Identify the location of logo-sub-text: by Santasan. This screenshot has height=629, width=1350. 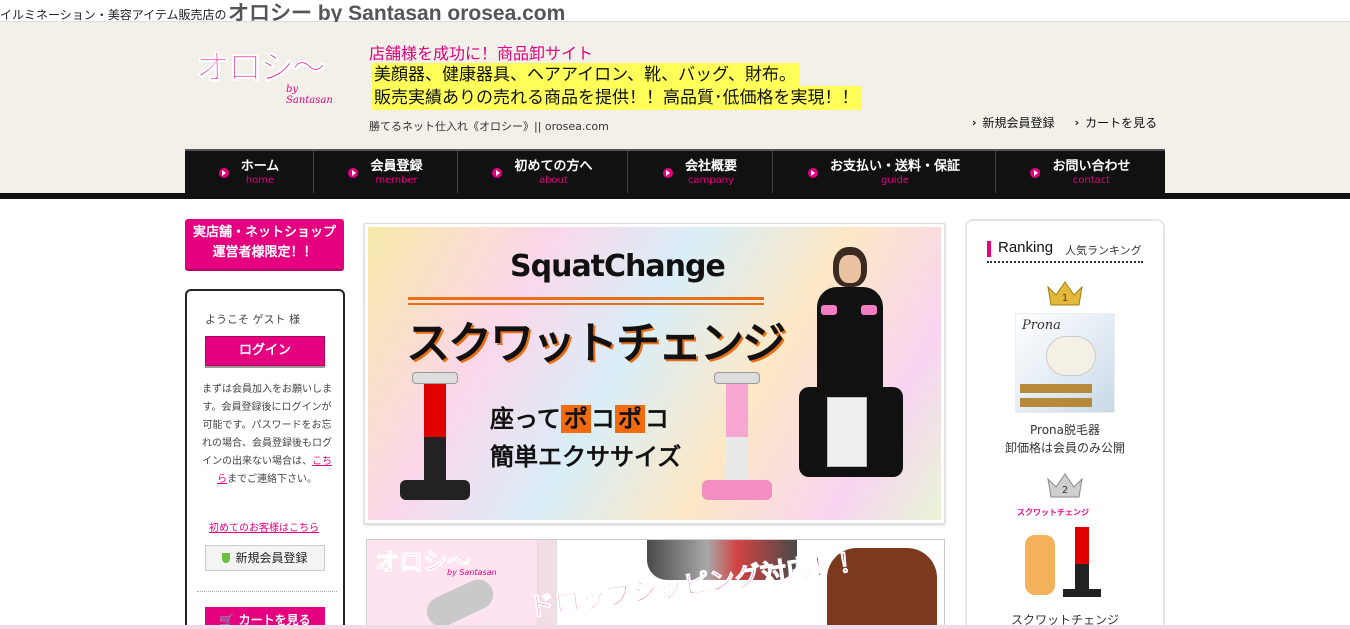
(309, 95).